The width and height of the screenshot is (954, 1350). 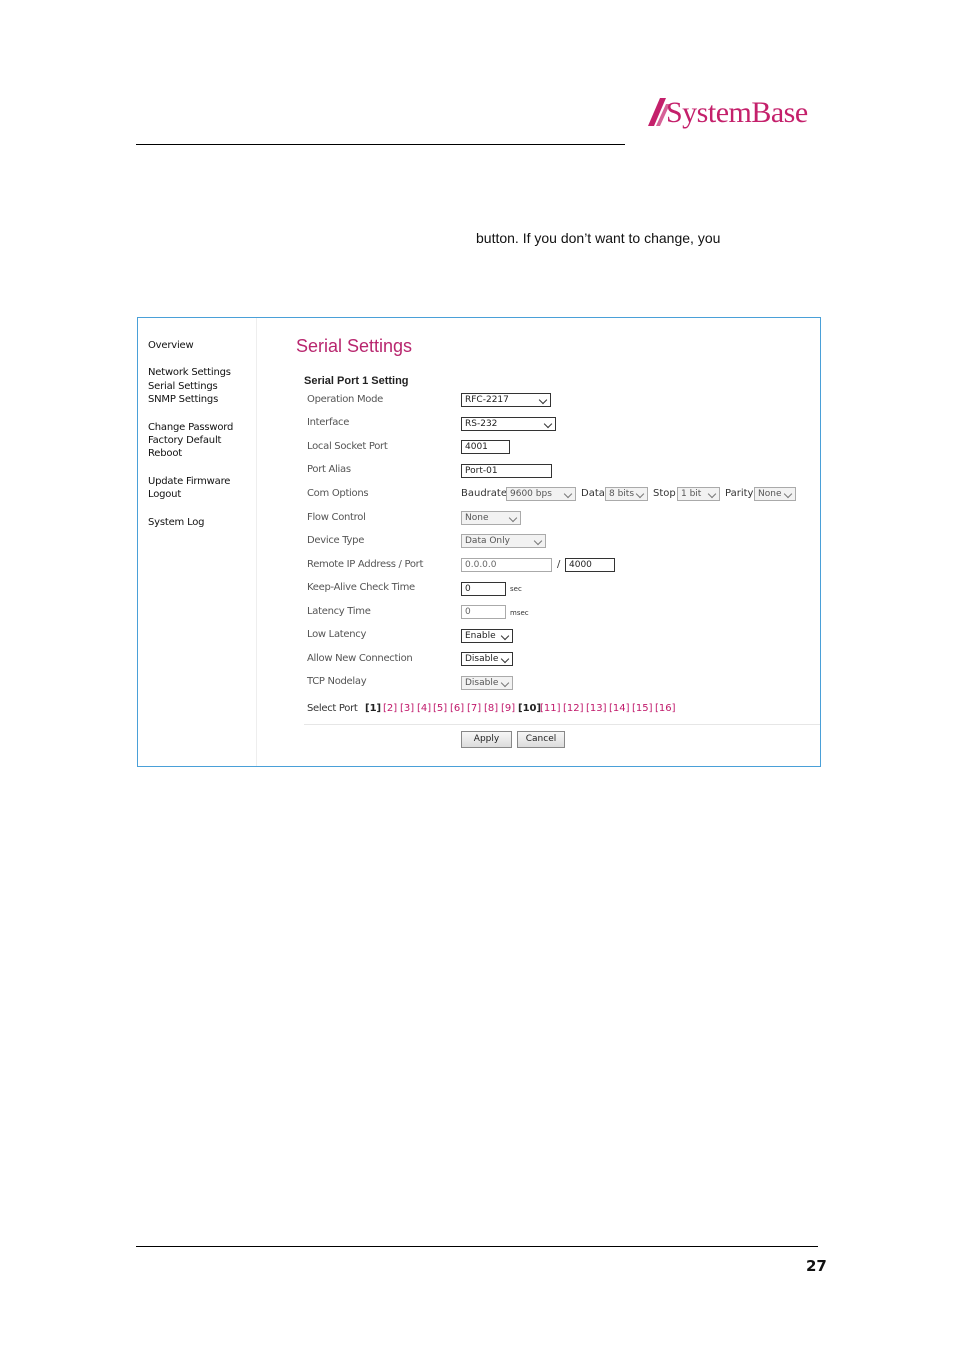 I want to click on data-bits-select: 8 bits, so click(x=626, y=494).